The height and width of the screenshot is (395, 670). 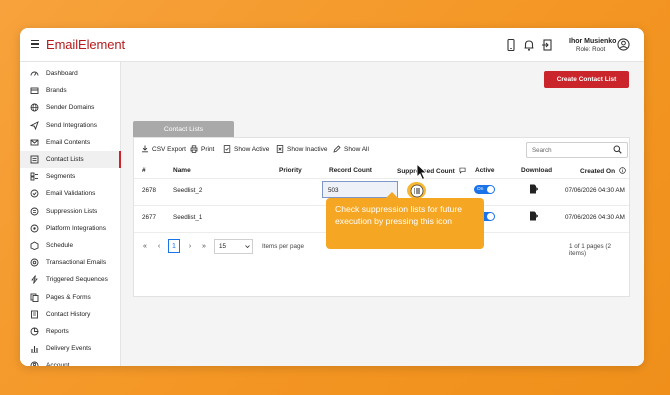 I want to click on sidebar-item-dashboard: Dashboard, so click(x=70, y=73).